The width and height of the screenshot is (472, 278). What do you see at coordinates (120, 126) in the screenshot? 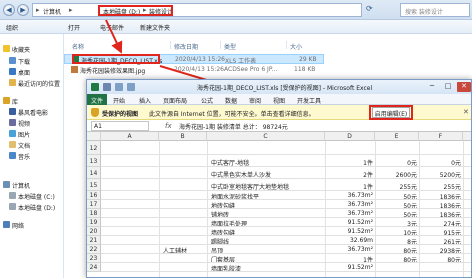
I see `name-box: A1` at bounding box center [120, 126].